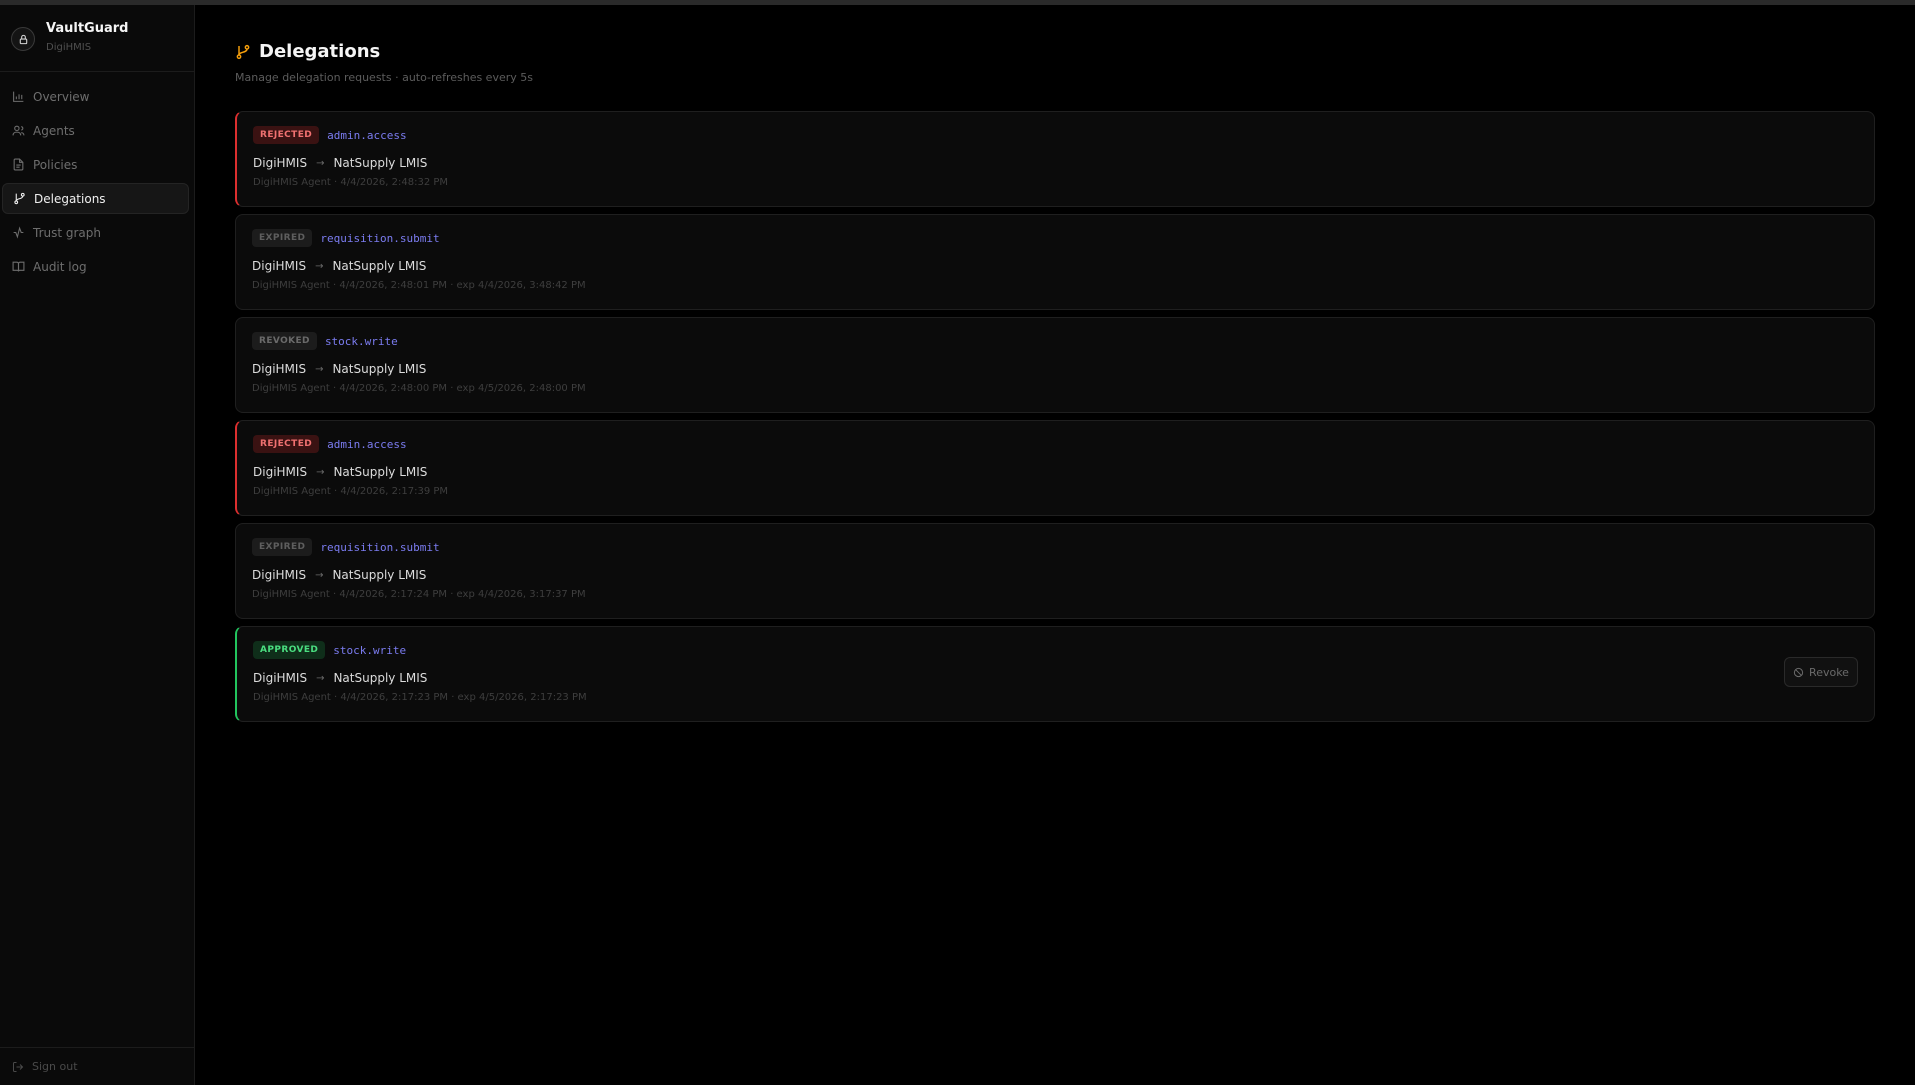  What do you see at coordinates (95, 96) in the screenshot?
I see `sidebar-item-overview: Overview` at bounding box center [95, 96].